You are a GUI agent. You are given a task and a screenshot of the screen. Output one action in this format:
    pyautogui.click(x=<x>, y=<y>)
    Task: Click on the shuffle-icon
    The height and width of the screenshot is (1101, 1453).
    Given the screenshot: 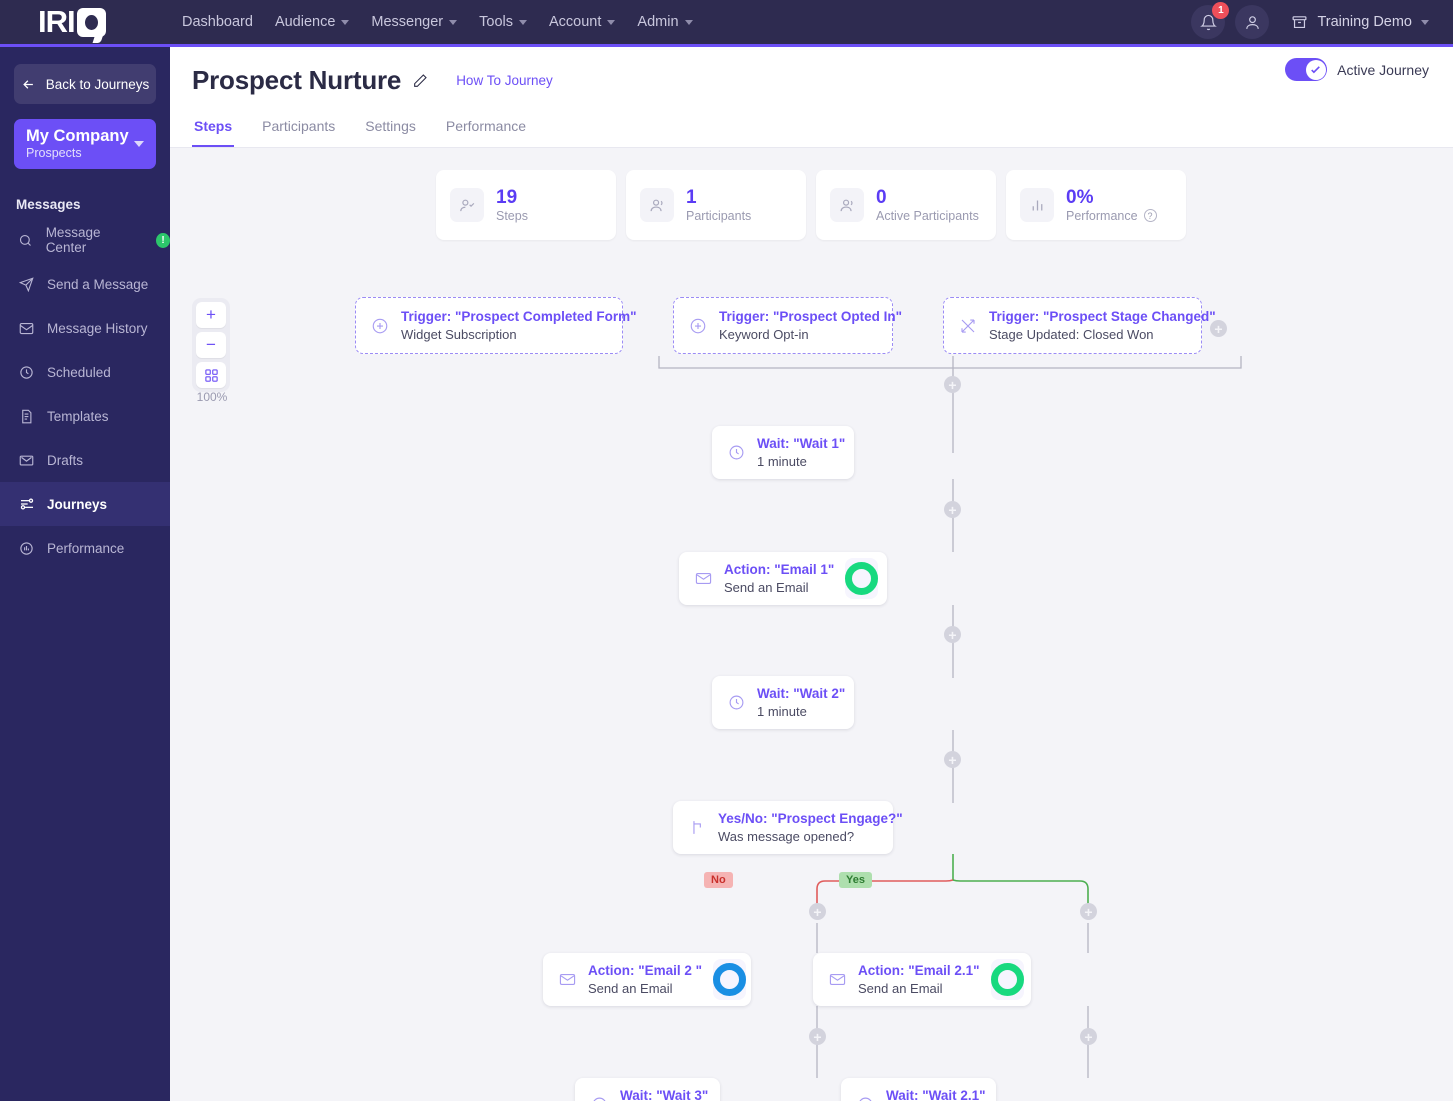 What is the action you would take?
    pyautogui.click(x=968, y=326)
    